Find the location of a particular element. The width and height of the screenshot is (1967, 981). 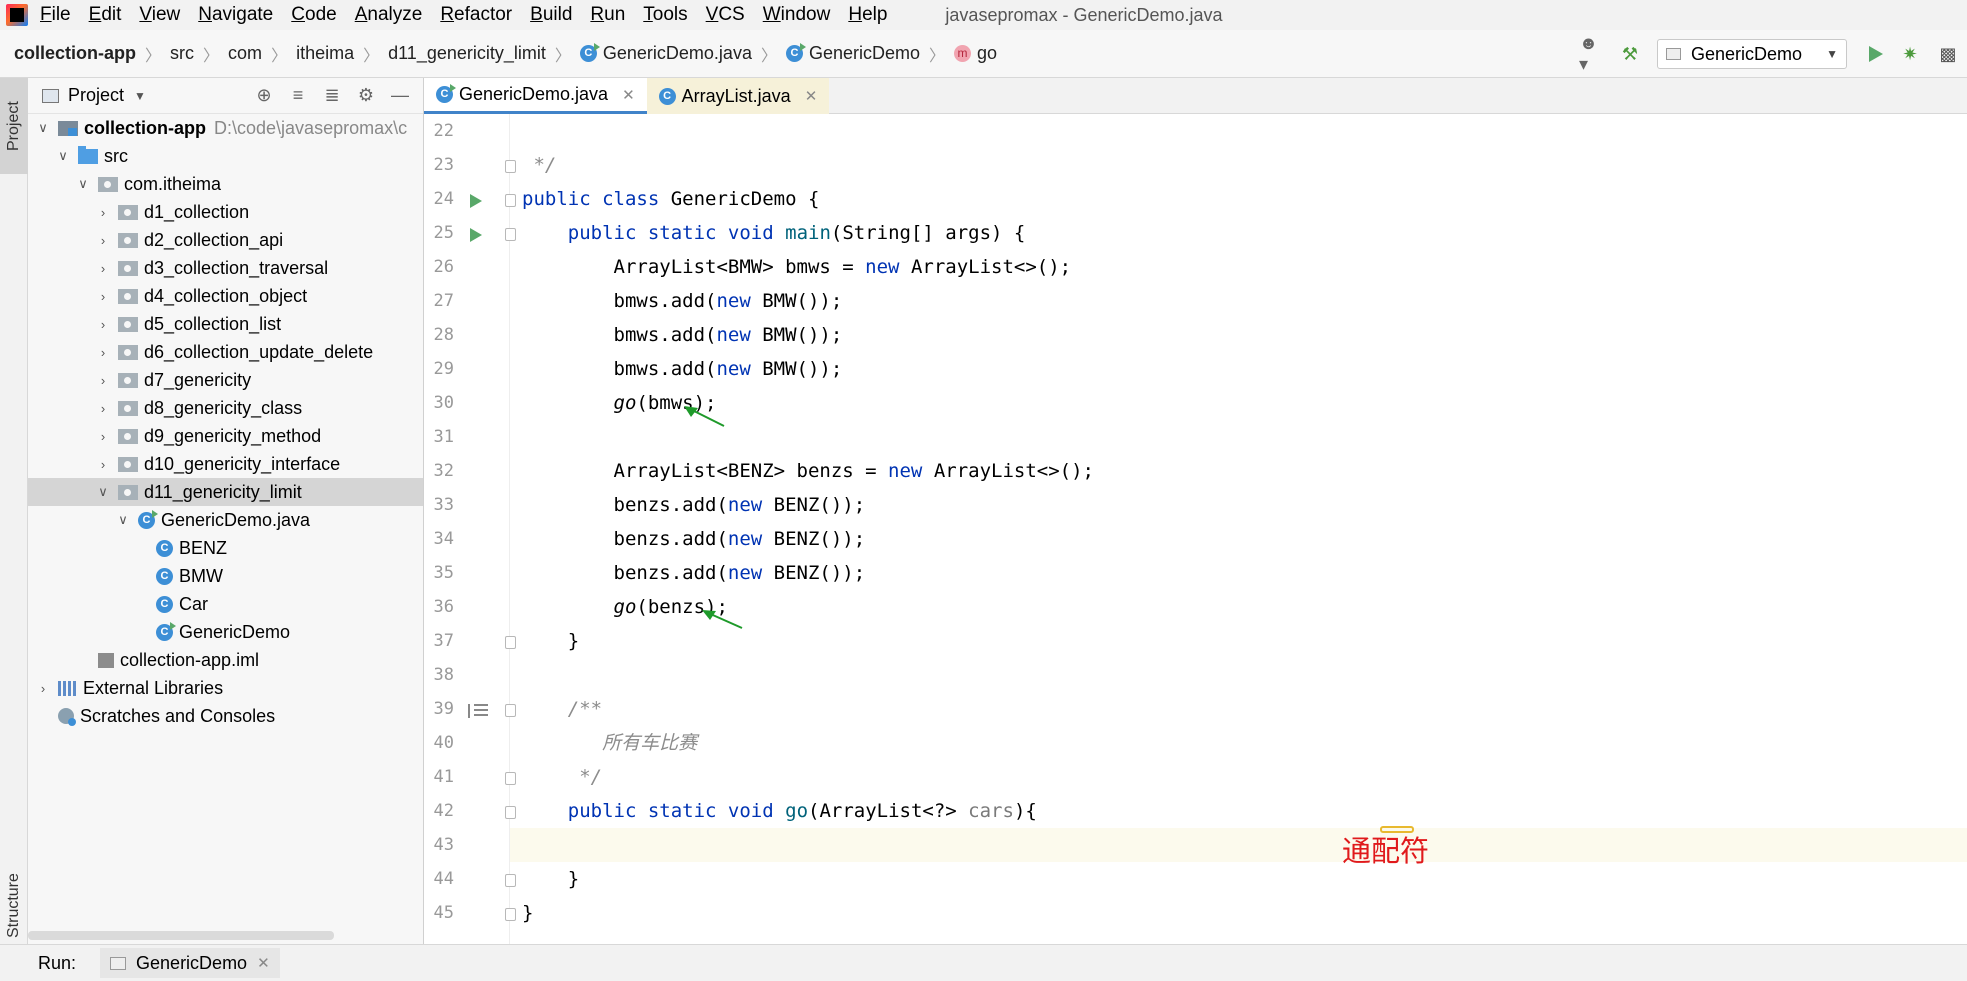

project-tool-tab: Project is located at coordinates (14, 126).